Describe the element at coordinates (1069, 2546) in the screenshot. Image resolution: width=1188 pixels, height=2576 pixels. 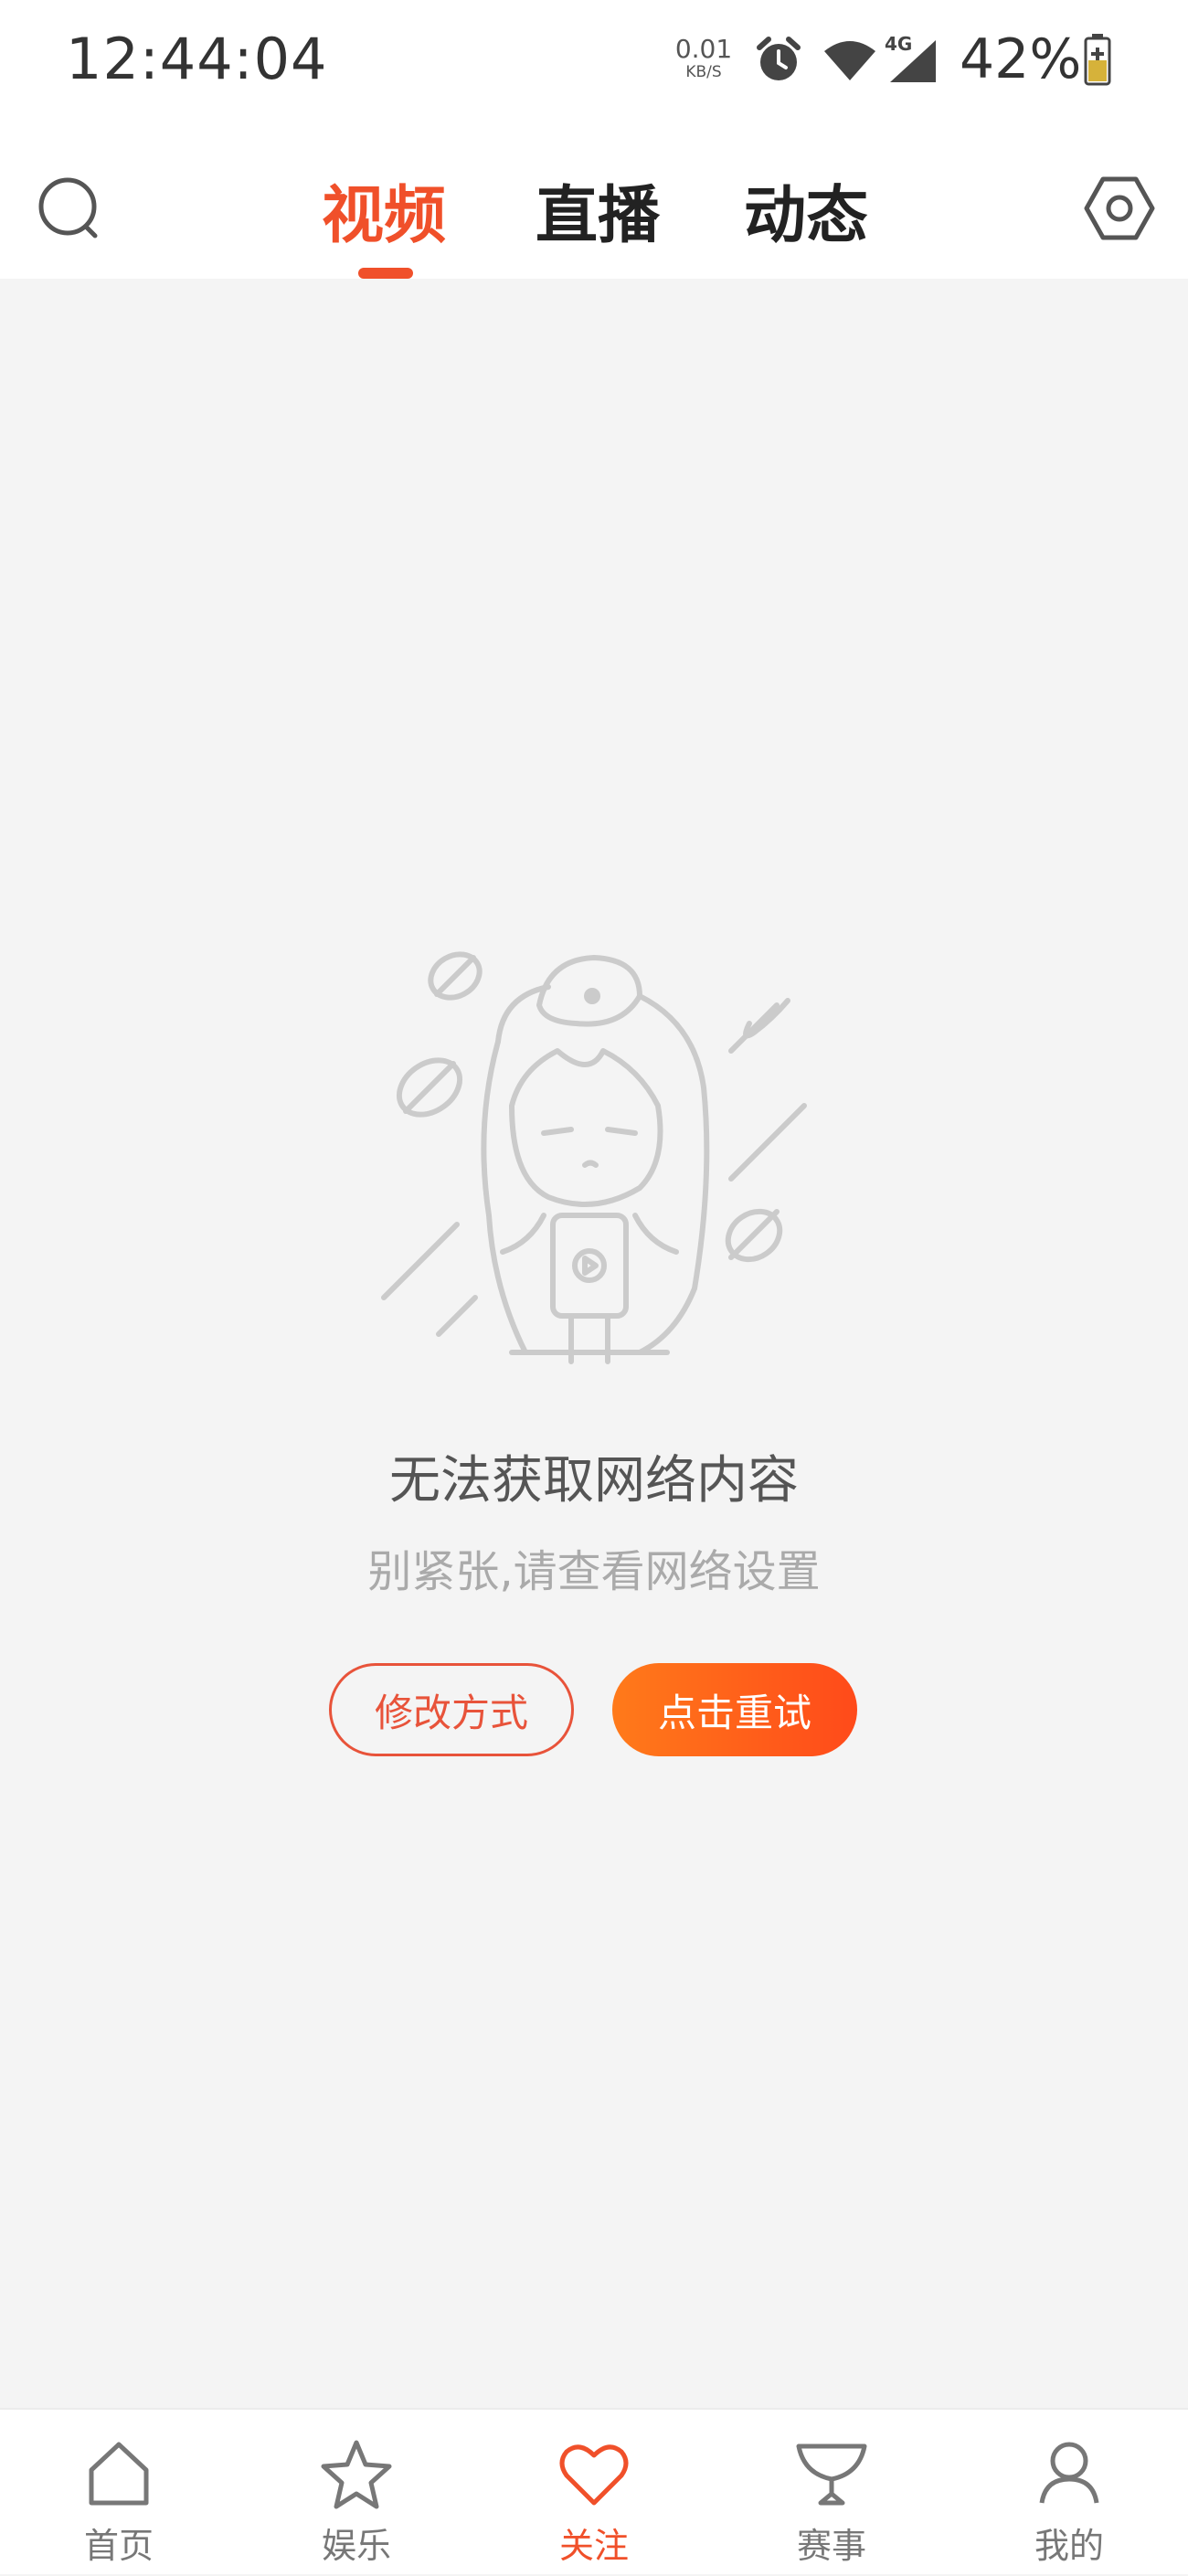
I see `bottom-nav-label: 我的` at that location.